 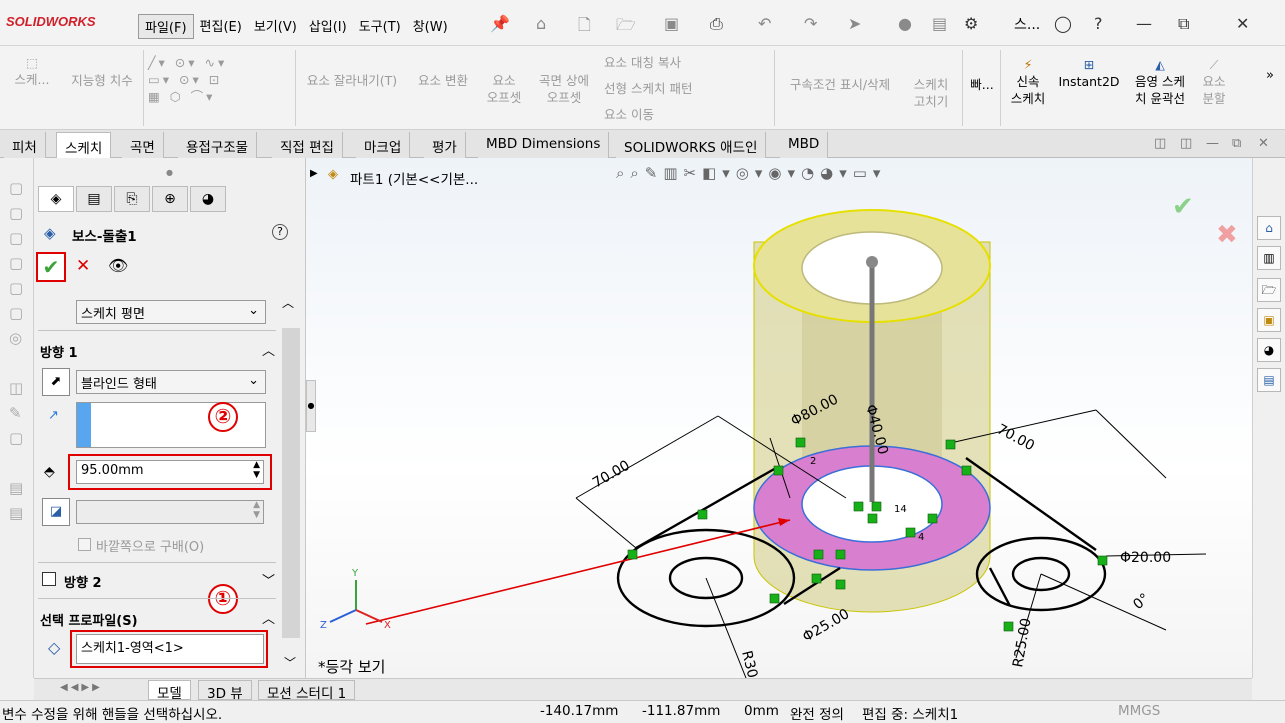 I want to click on new-document-icon: 🗋, so click(x=584, y=27).